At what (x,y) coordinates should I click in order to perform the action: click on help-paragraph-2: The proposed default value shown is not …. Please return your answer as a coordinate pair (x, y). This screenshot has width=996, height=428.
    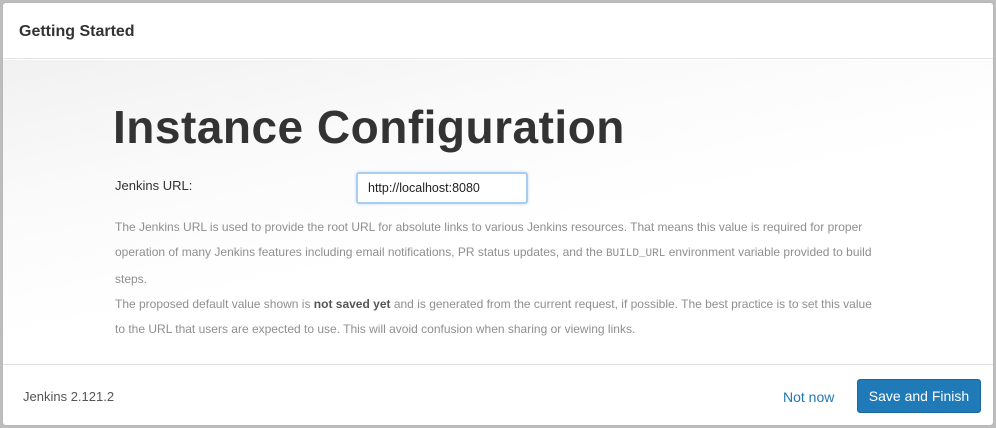
    Looking at the image, I should click on (493, 316).